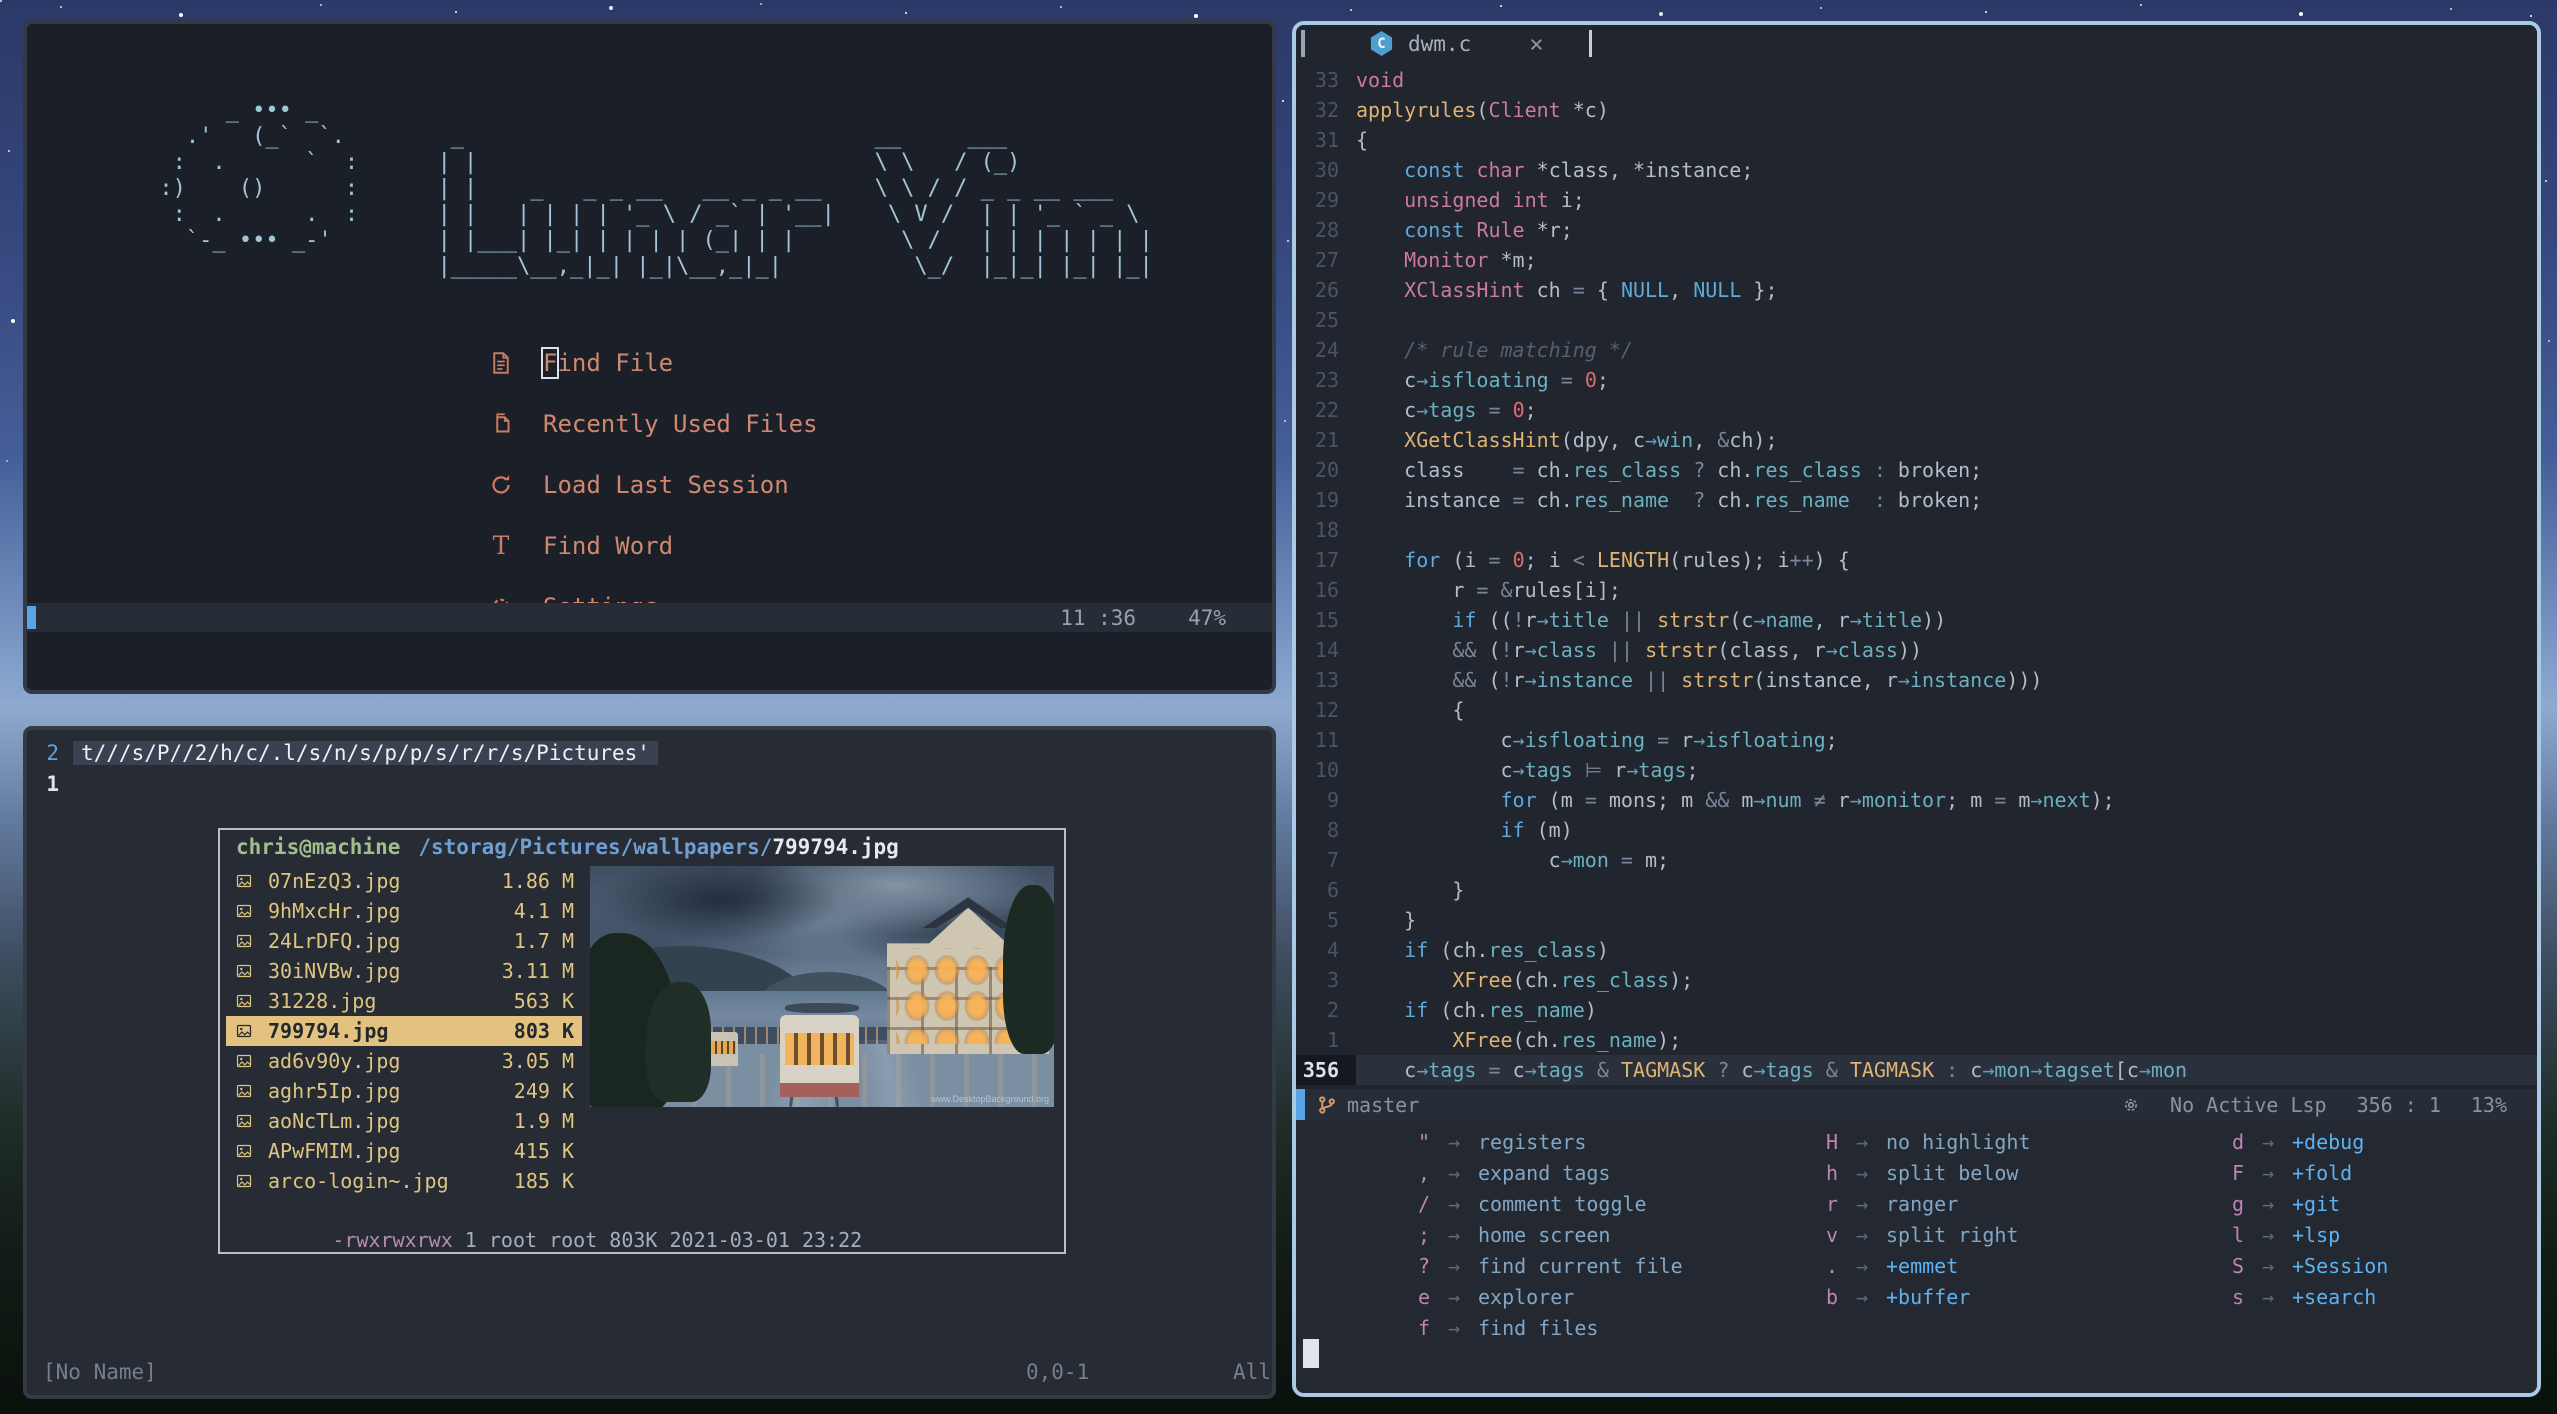 The width and height of the screenshot is (2557, 1414). What do you see at coordinates (2398, 1104) in the screenshot?
I see `cursor-position: 356 : 1` at bounding box center [2398, 1104].